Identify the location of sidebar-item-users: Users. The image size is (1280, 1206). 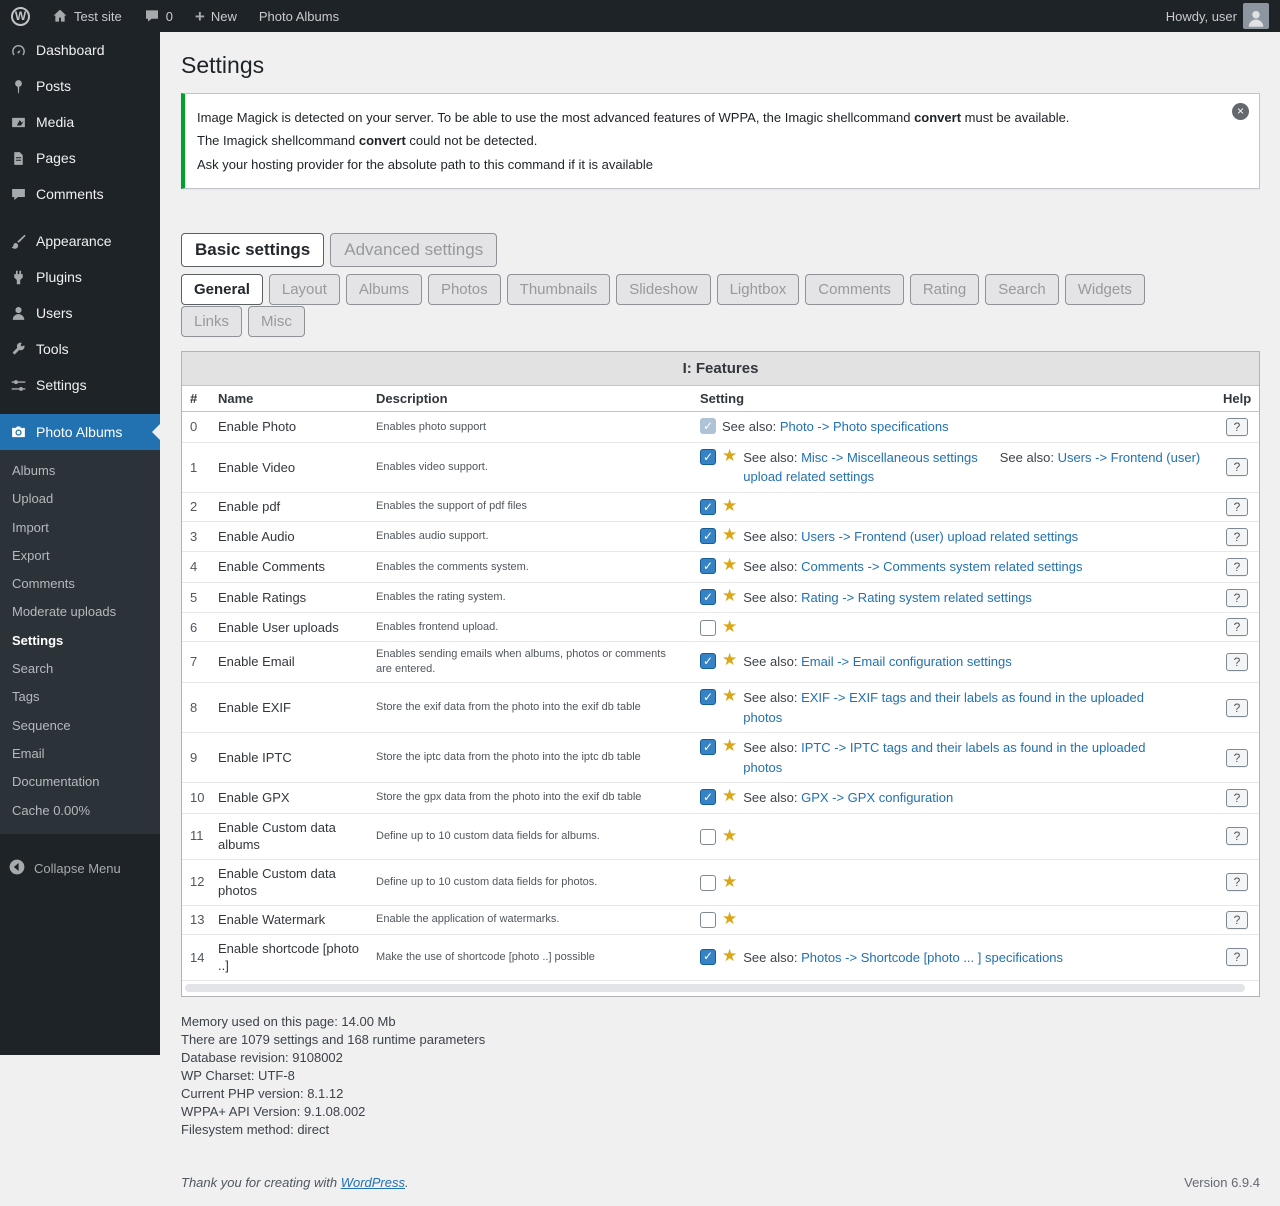
(80, 313).